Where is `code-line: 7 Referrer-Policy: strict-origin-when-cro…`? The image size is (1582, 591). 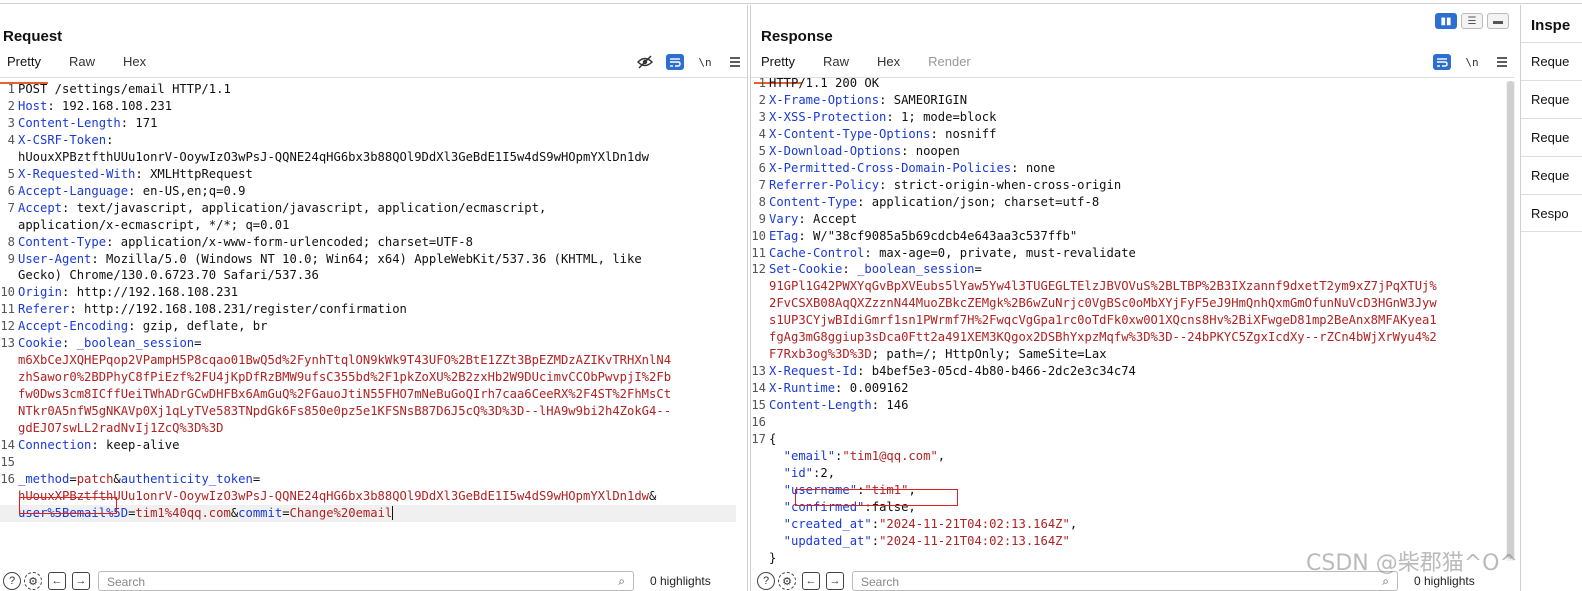
code-line: 7 Referrer-Policy: strict-origin-when-cro… is located at coordinates (1123, 185).